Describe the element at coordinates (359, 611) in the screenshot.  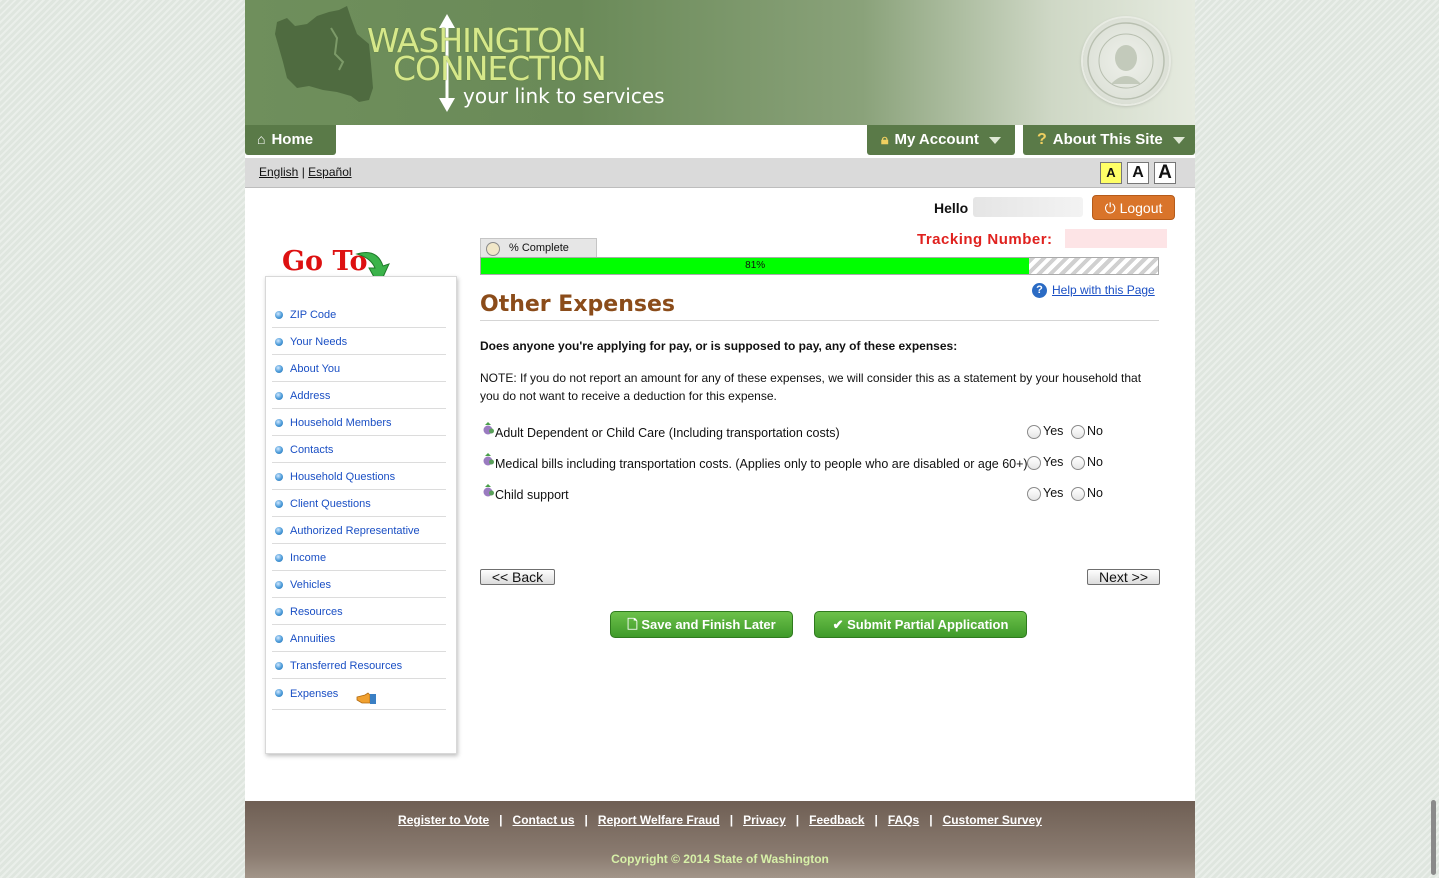
I see `goto-item: Resources` at that location.